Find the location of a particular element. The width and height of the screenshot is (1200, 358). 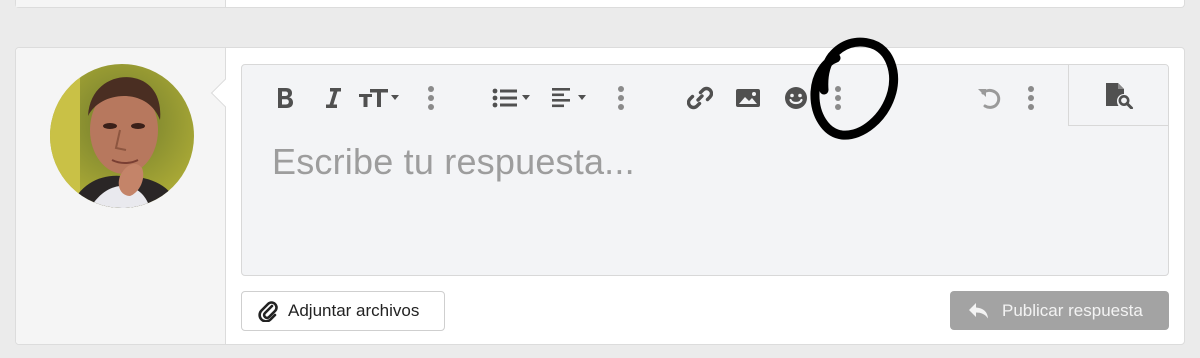

more-insert-button is located at coordinates (838, 98).